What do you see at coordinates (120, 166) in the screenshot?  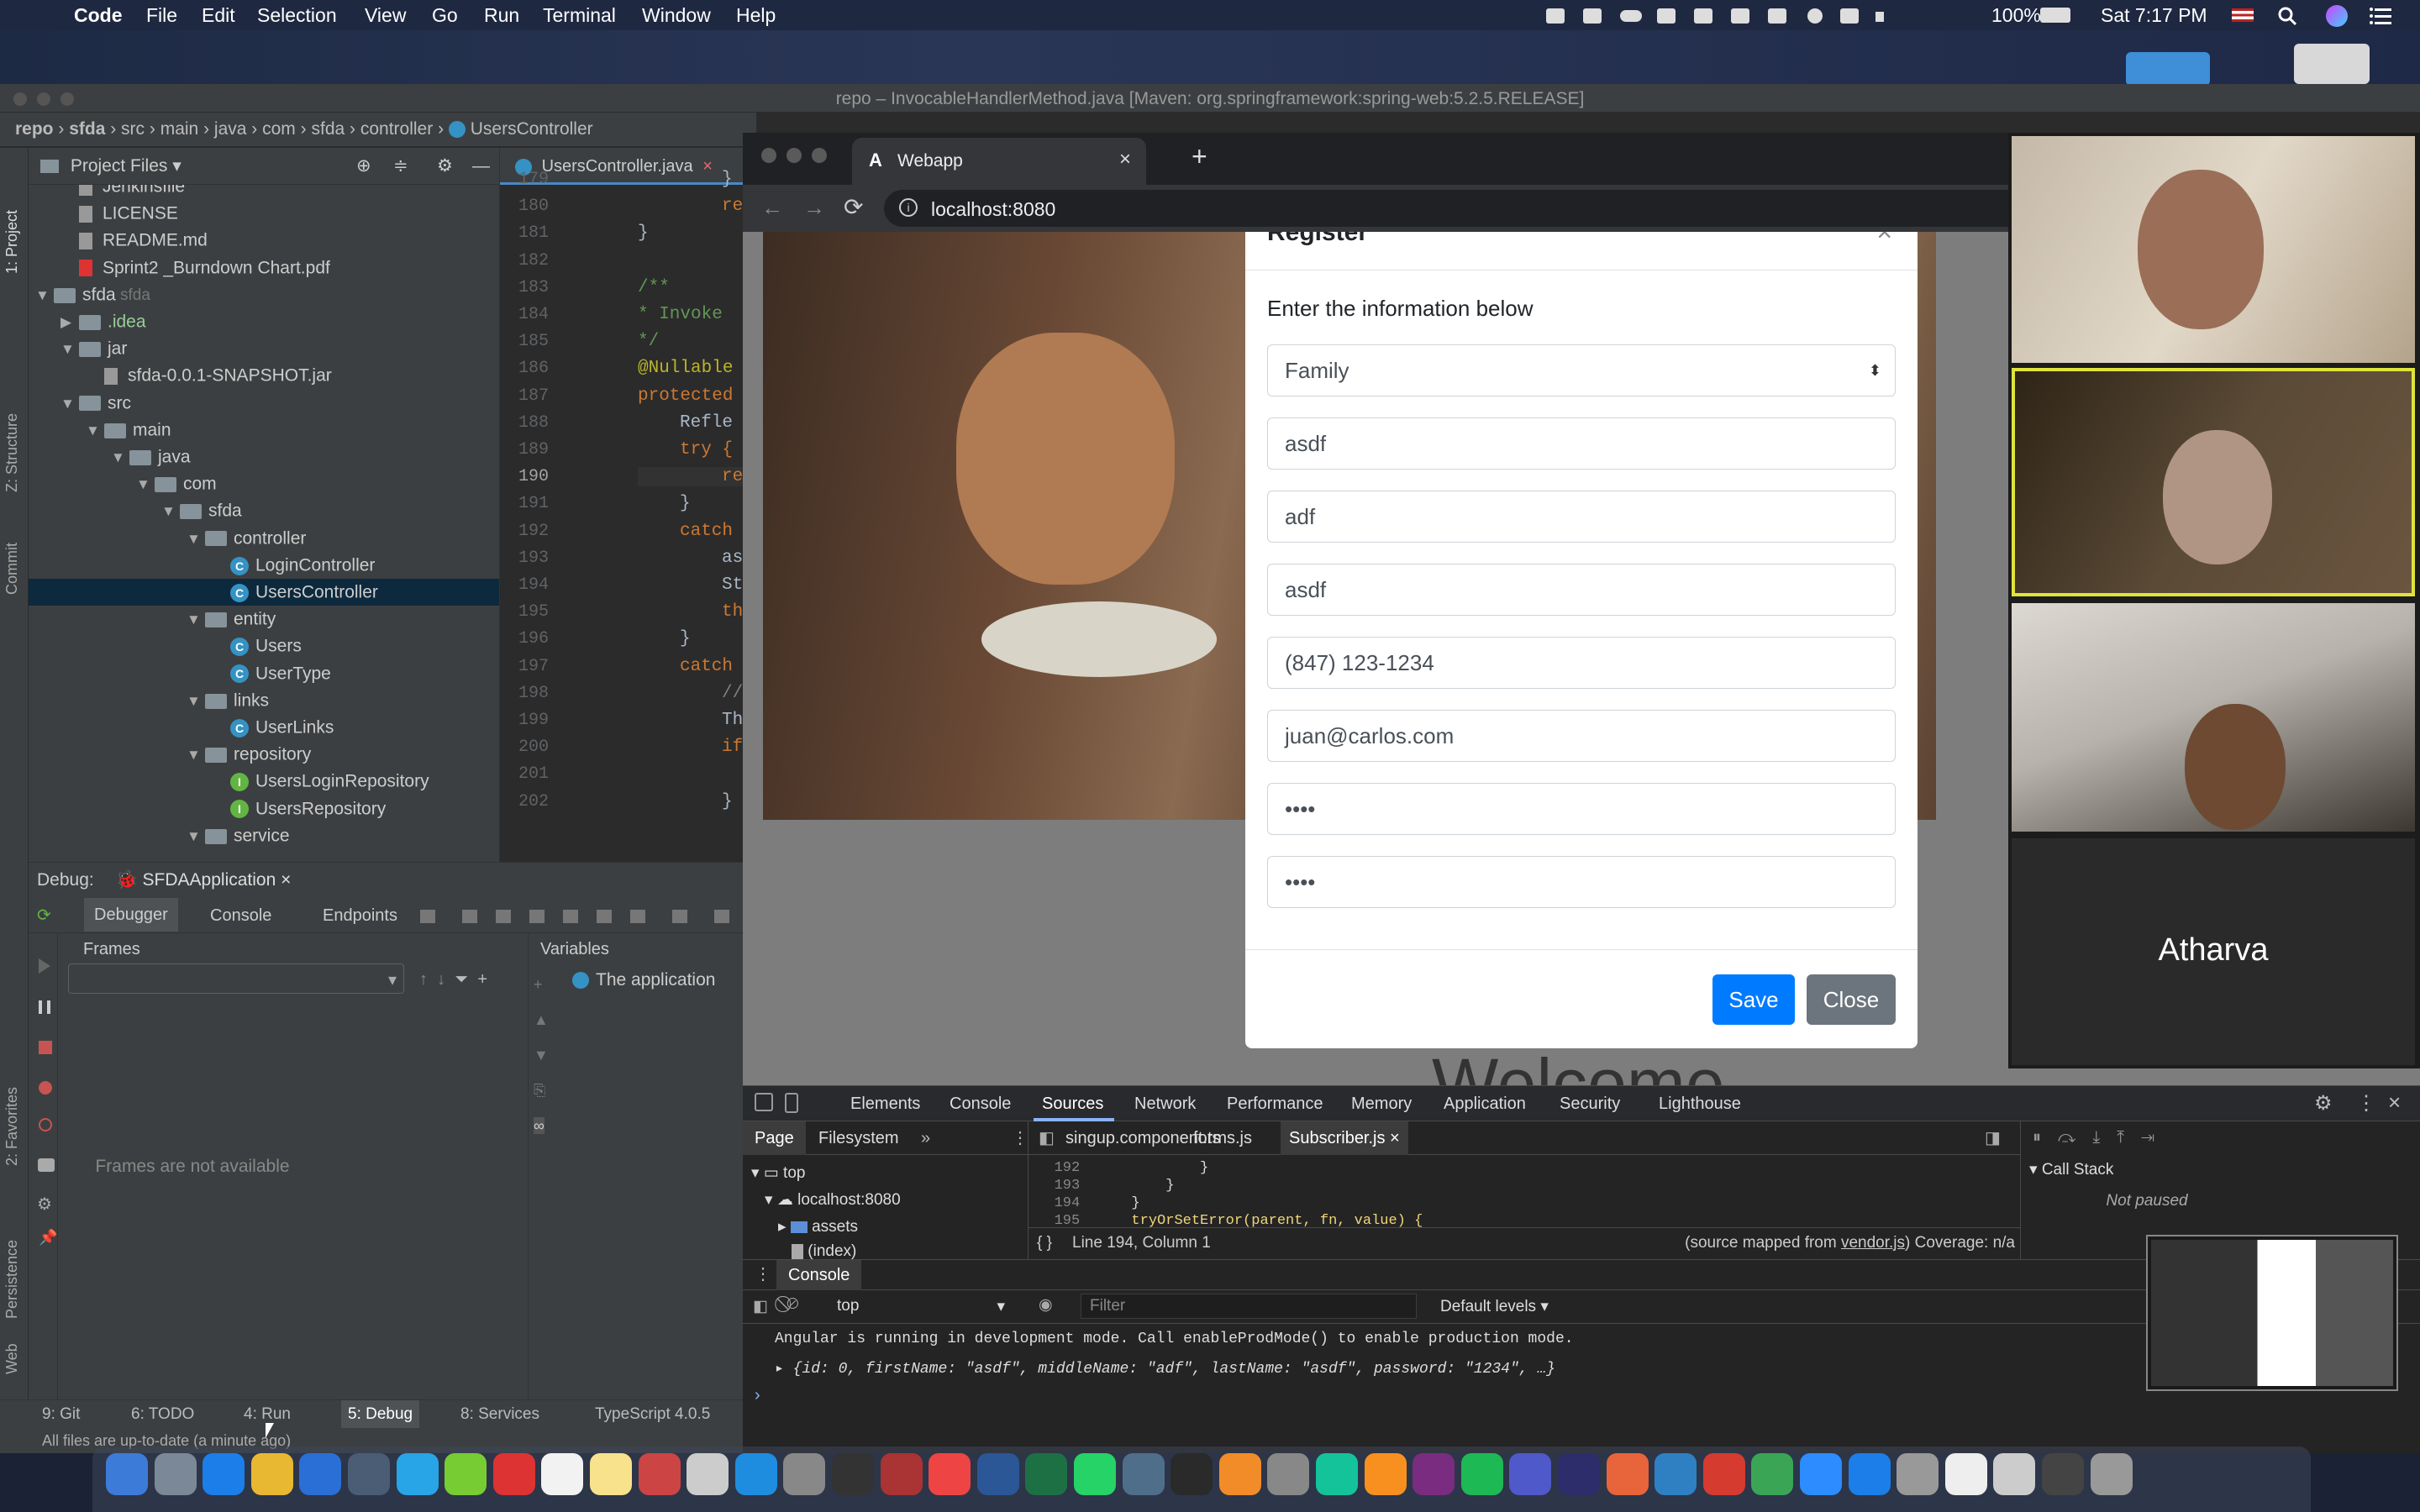 I see `project-view-selector: Project Files` at bounding box center [120, 166].